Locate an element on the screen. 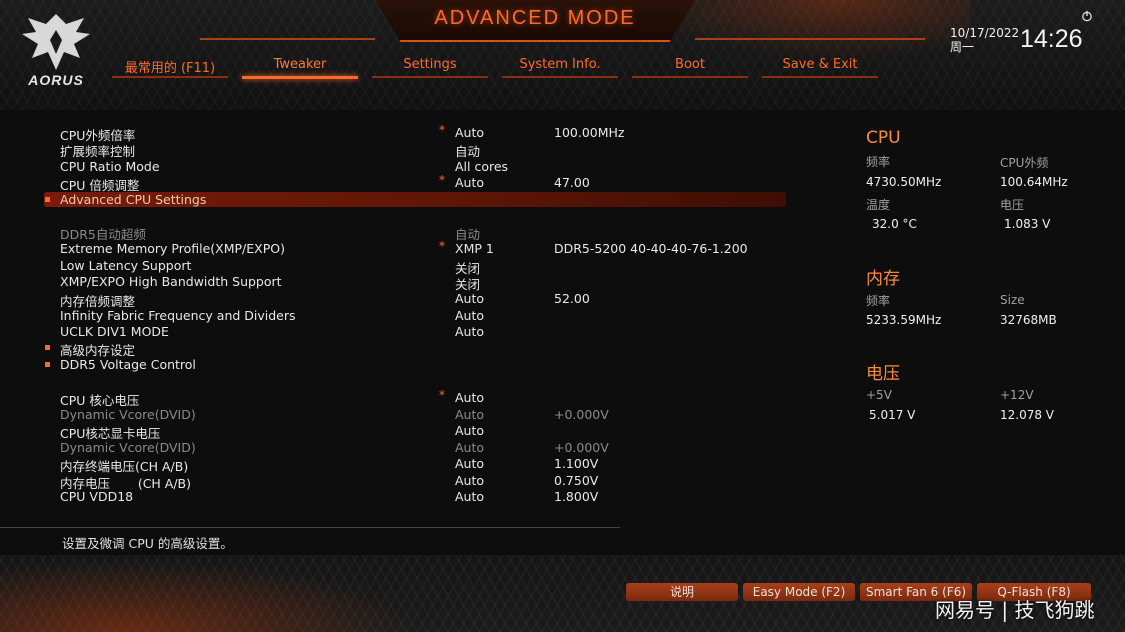 The width and height of the screenshot is (1125, 632). cpu-freq-label: 频率 is located at coordinates (878, 162).